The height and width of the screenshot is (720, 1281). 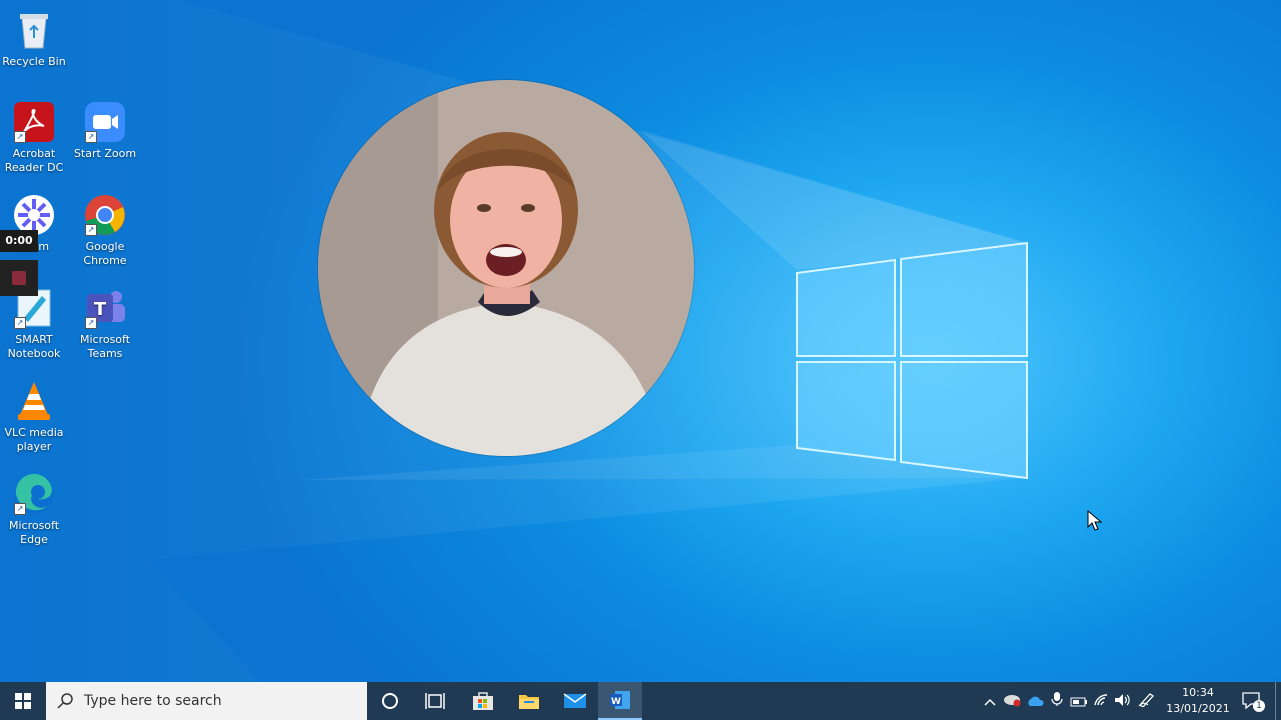 I want to click on recycle-bin-icon, so click(x=34, y=30).